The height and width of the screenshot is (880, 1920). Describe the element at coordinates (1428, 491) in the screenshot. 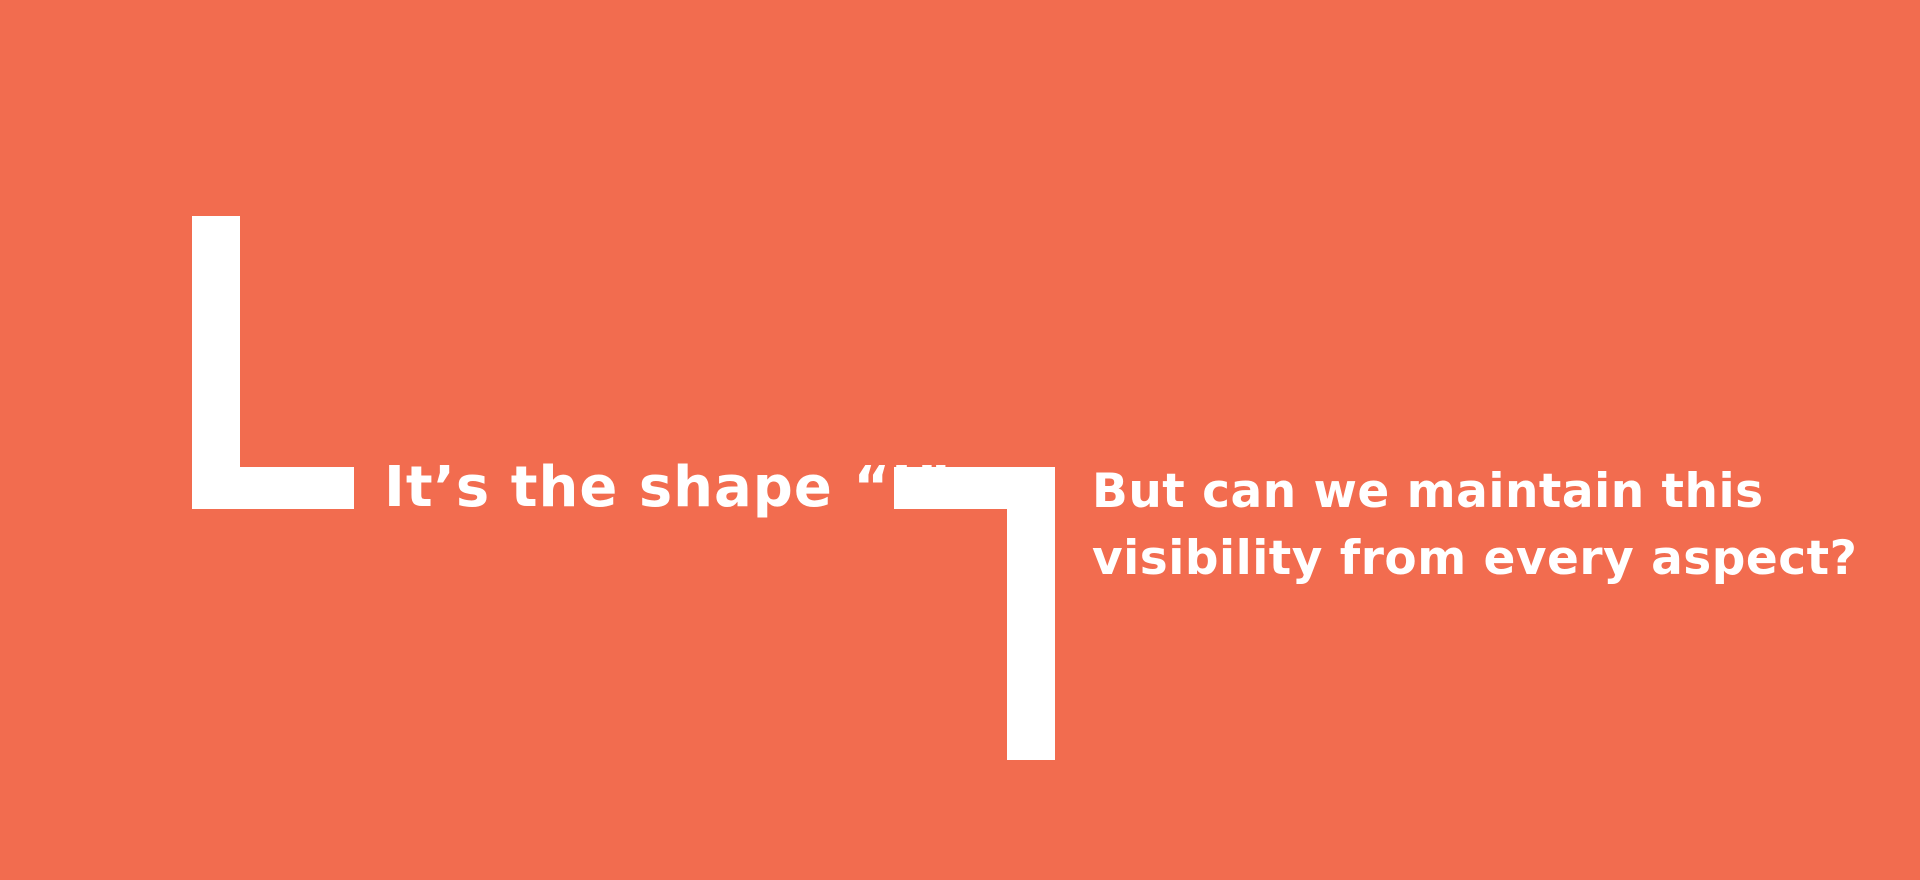

I see `question-line-1: But can we maintain this` at that location.